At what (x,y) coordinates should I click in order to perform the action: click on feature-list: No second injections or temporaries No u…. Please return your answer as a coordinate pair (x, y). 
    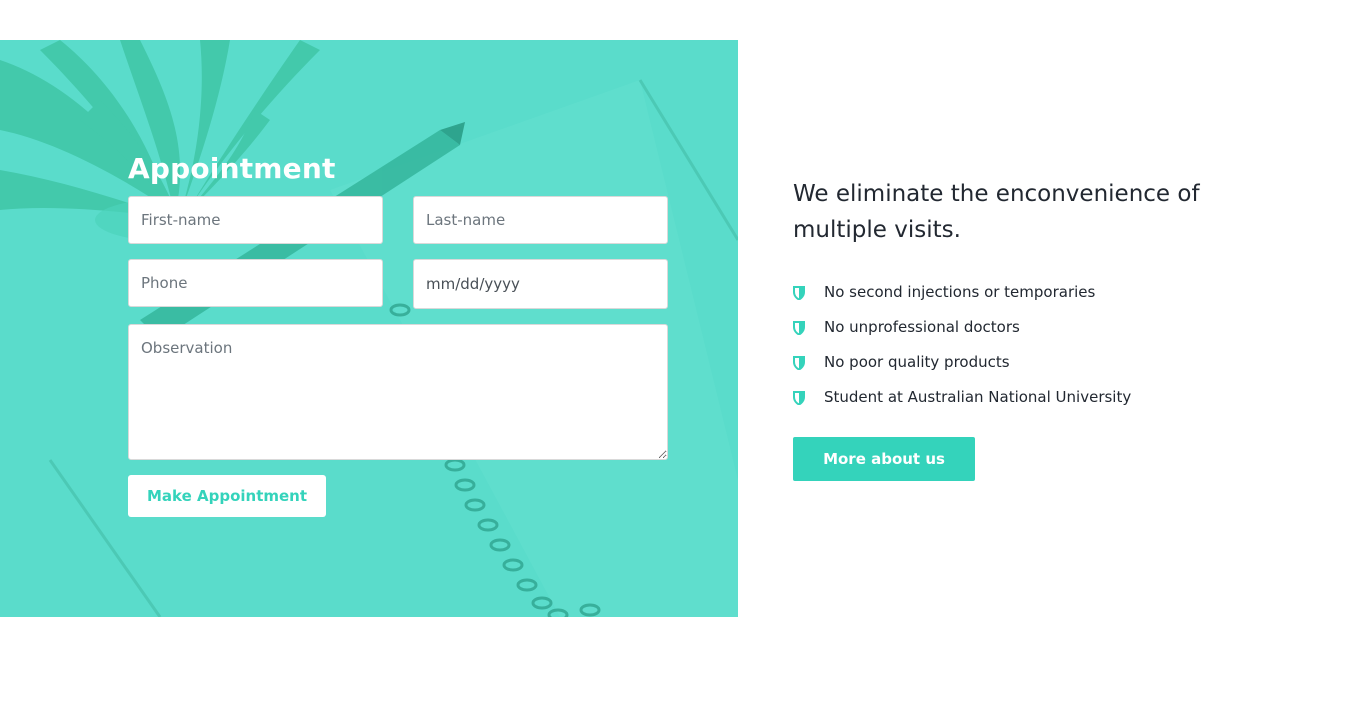
    Looking at the image, I should click on (962, 353).